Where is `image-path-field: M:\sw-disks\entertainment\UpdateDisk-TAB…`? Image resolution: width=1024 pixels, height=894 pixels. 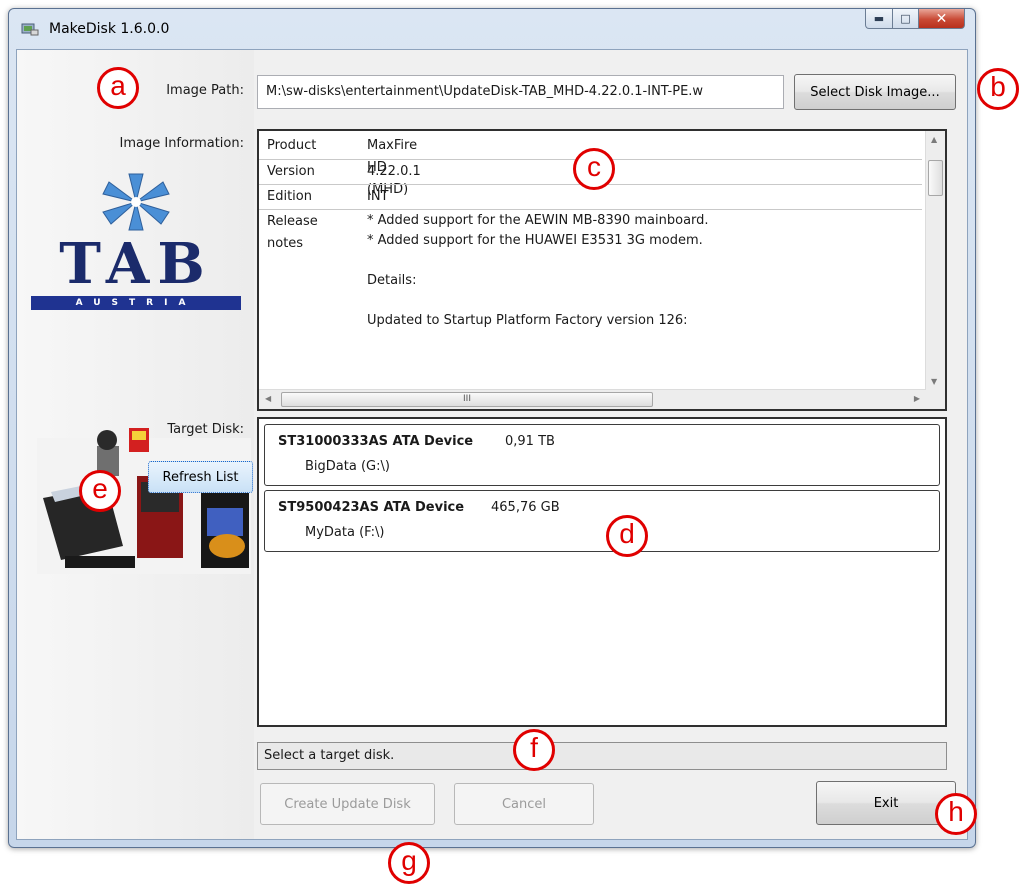
image-path-field: M:\sw-disks\entertainment\UpdateDisk-TAB… is located at coordinates (520, 92).